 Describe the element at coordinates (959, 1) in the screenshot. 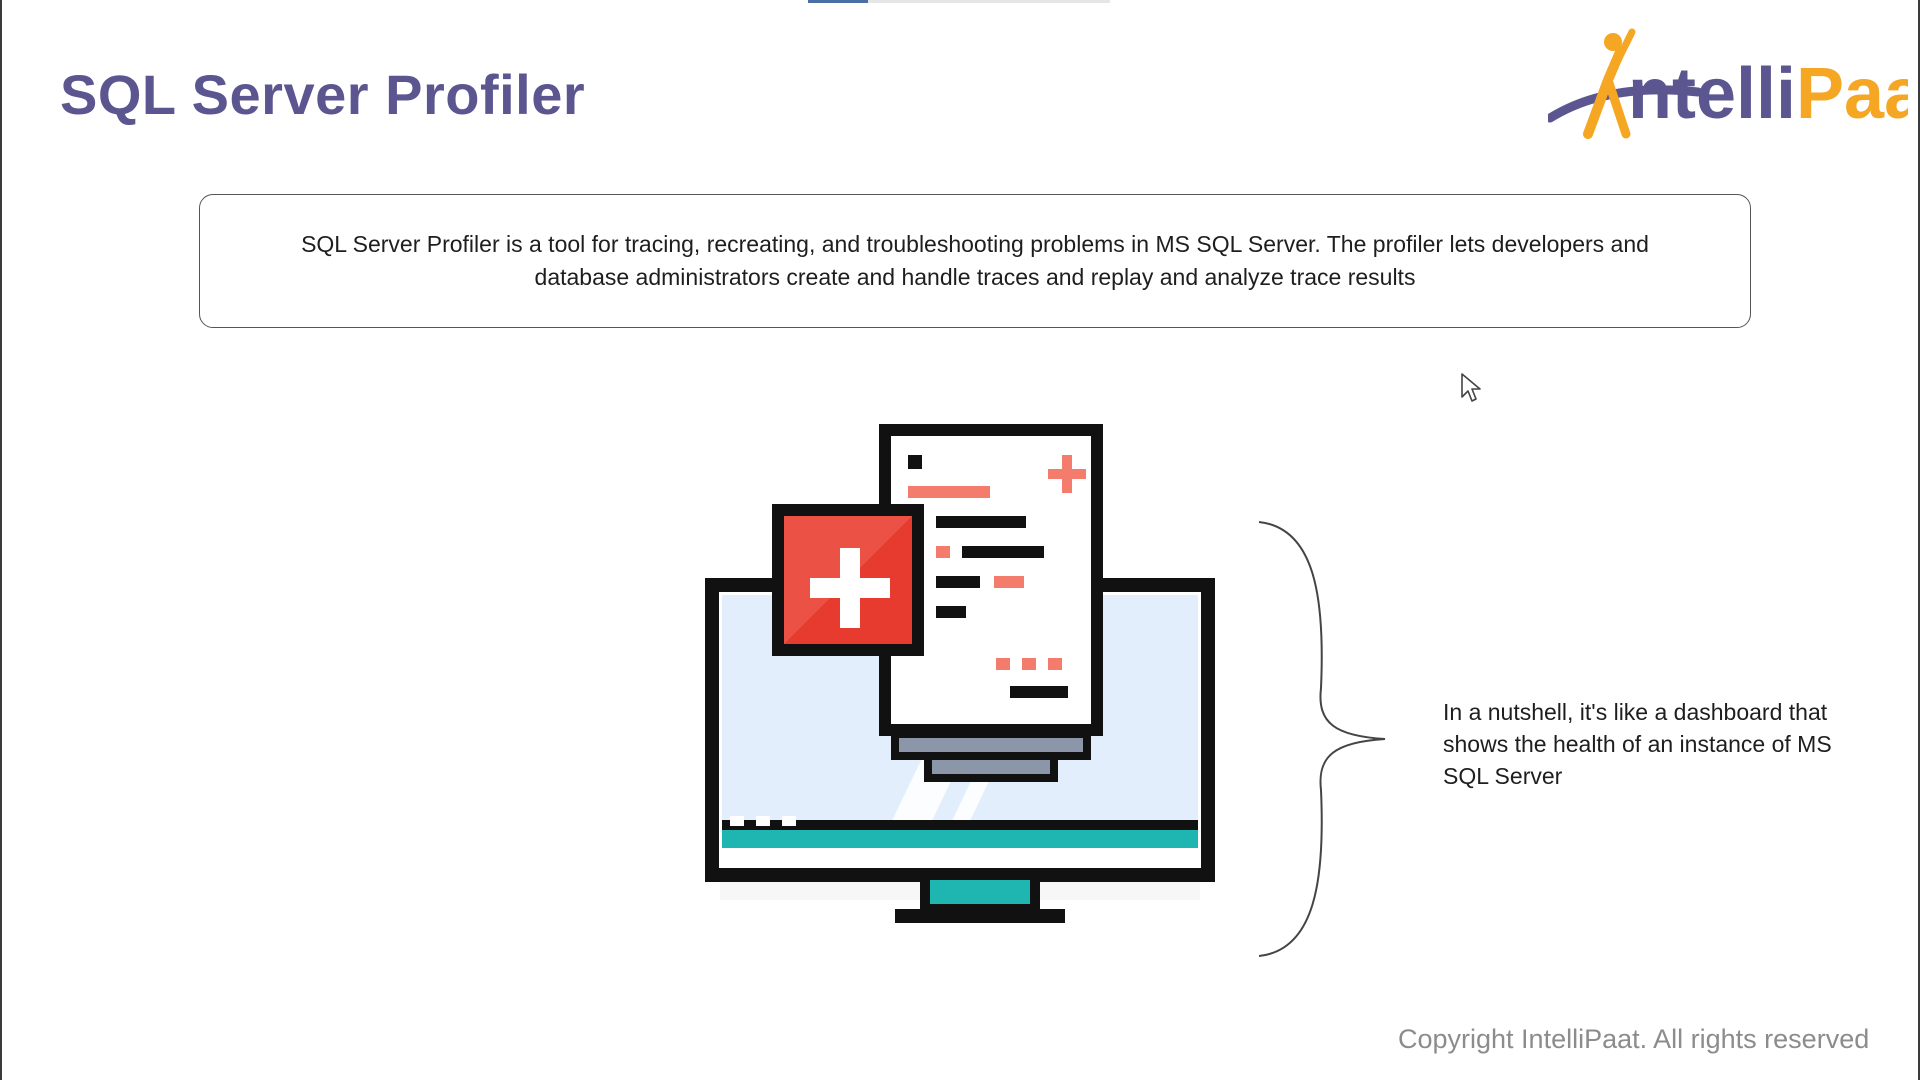

I see `slide-progress-bar` at that location.